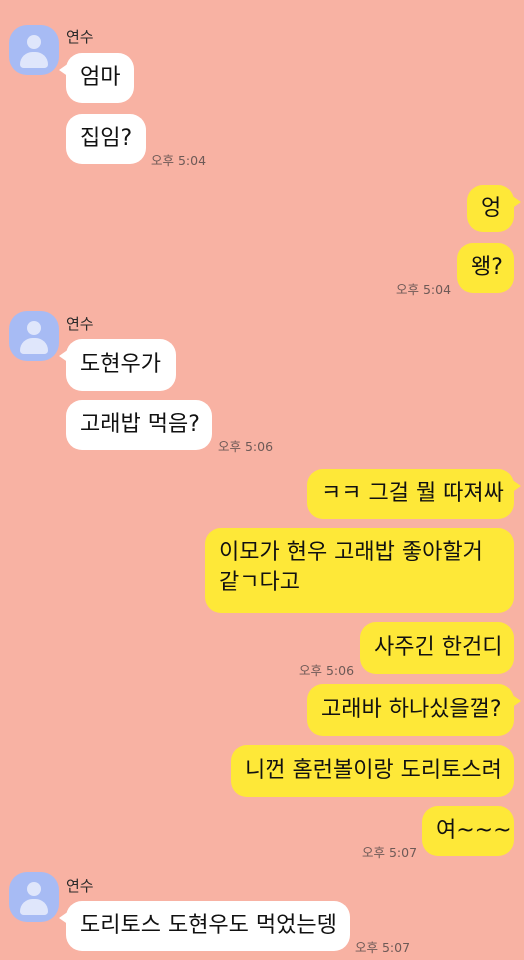 The width and height of the screenshot is (524, 960). I want to click on message-bubble-incoming: 집임?, so click(106, 139).